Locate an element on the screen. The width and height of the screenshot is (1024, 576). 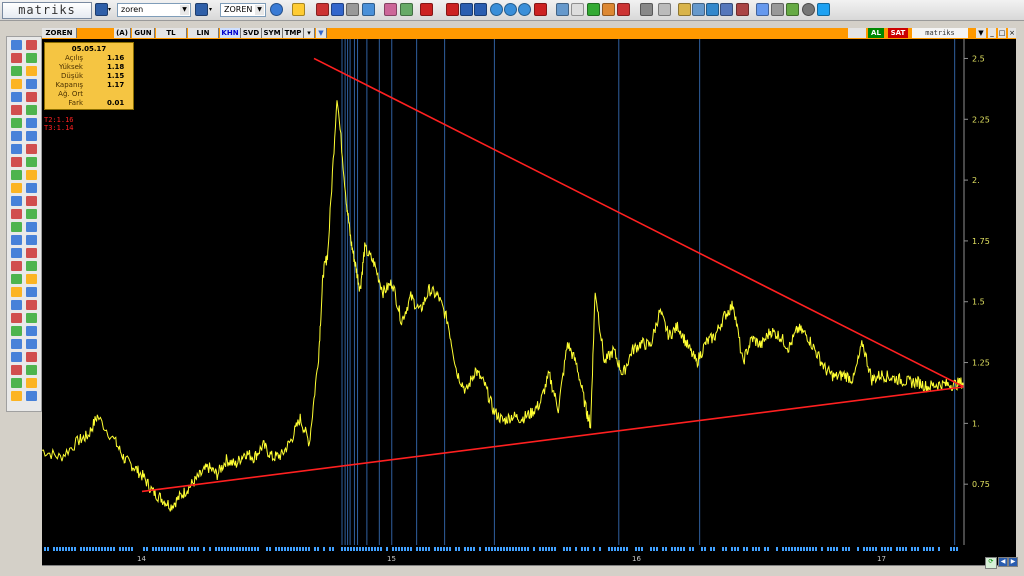
search-icon is located at coordinates (276, 9).